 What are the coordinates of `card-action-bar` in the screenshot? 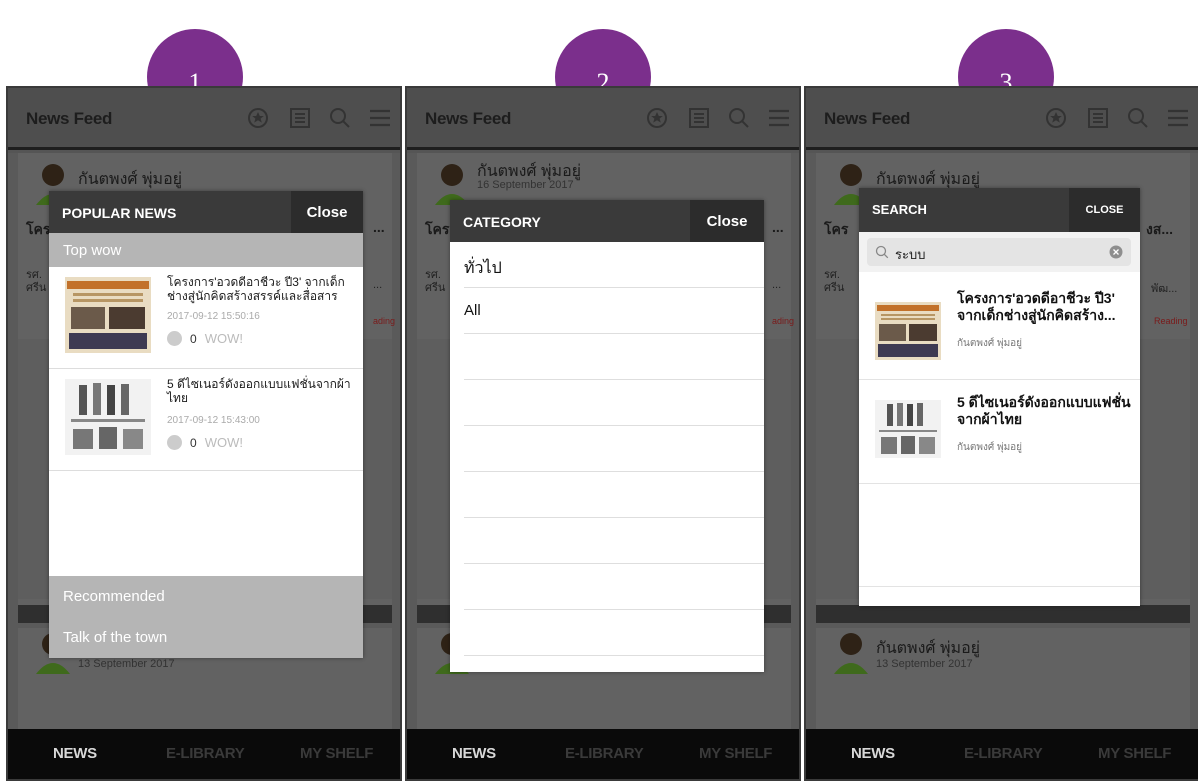 It's located at (1003, 614).